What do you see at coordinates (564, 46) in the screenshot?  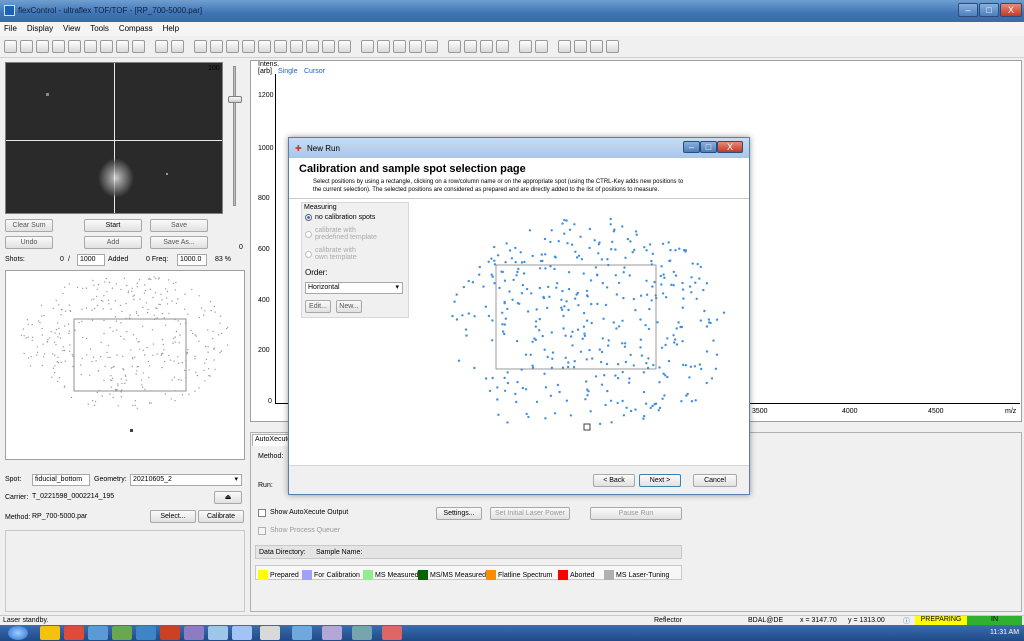 I see `range-icon` at bounding box center [564, 46].